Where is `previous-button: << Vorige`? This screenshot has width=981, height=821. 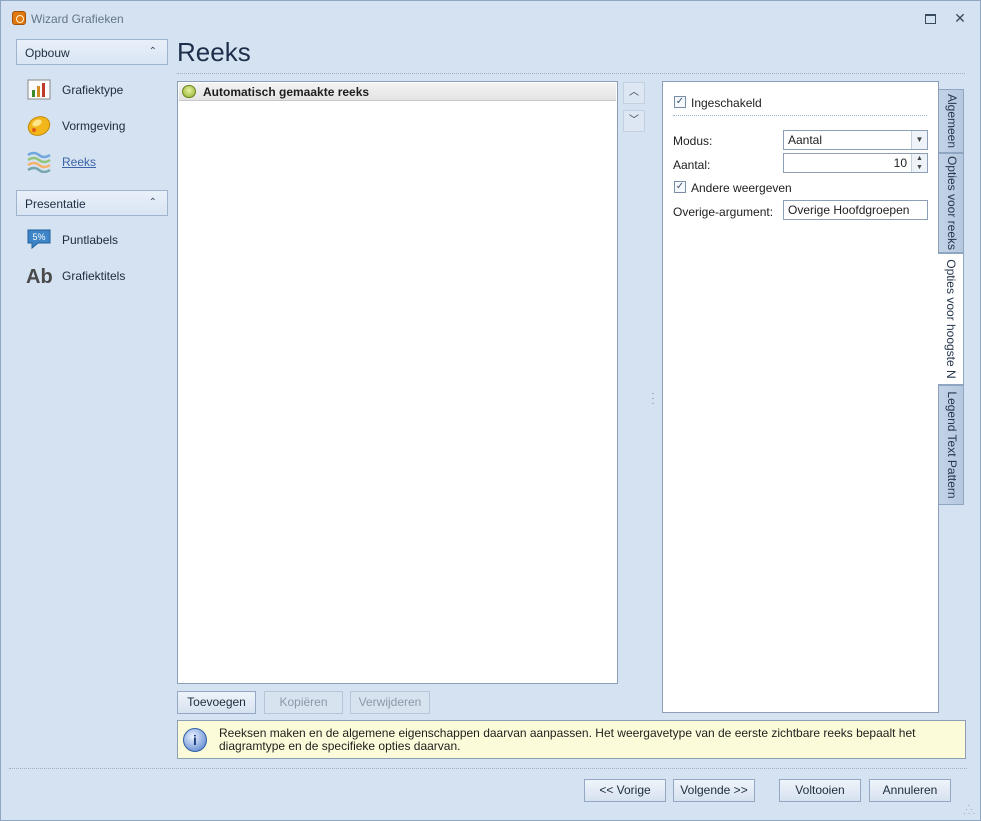
previous-button: << Vorige is located at coordinates (625, 790).